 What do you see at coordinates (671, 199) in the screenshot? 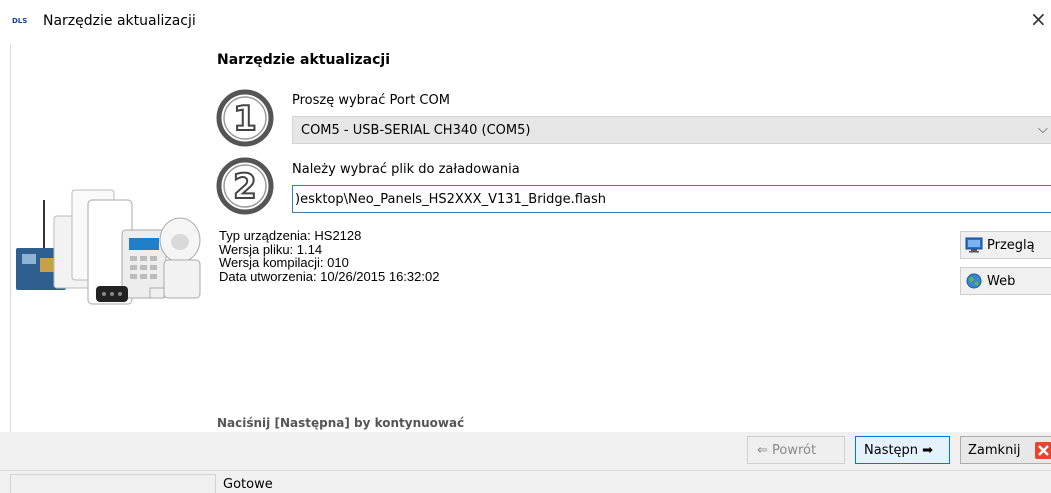
I see `file-path-input` at bounding box center [671, 199].